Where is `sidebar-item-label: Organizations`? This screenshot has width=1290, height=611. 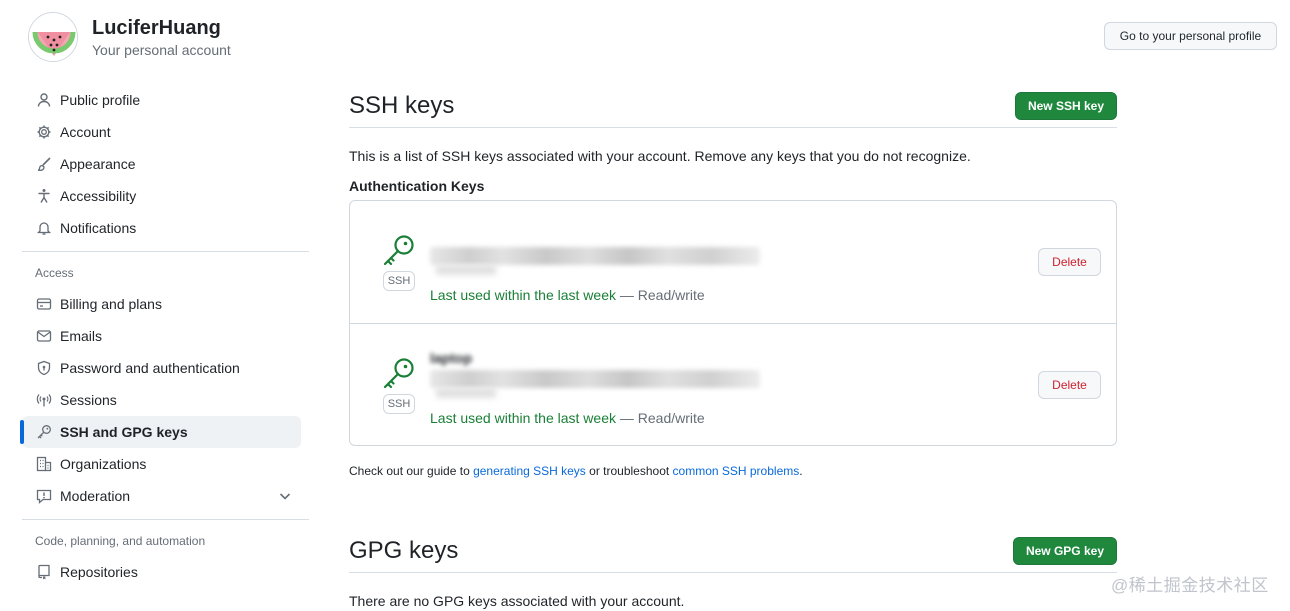 sidebar-item-label: Organizations is located at coordinates (103, 464).